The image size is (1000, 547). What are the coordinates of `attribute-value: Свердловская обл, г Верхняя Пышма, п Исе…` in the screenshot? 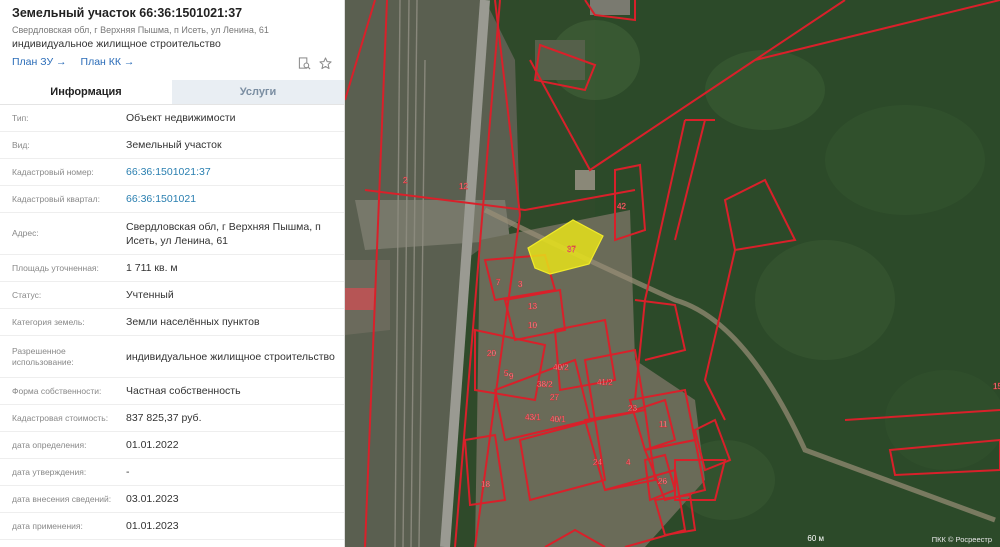 It's located at (223, 233).